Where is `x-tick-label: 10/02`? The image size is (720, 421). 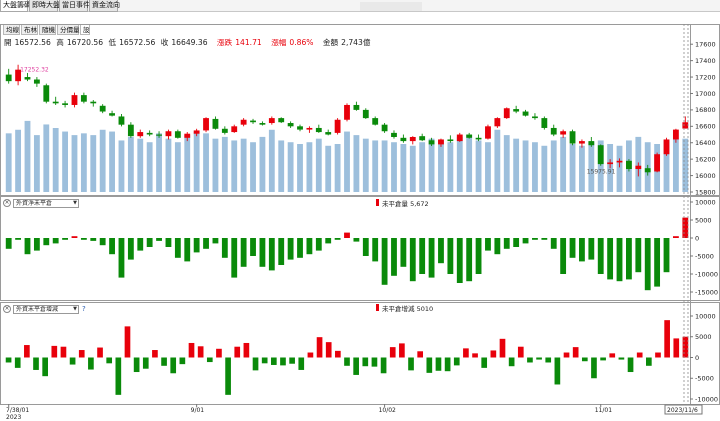
x-tick-label: 10/02 is located at coordinates (387, 410).